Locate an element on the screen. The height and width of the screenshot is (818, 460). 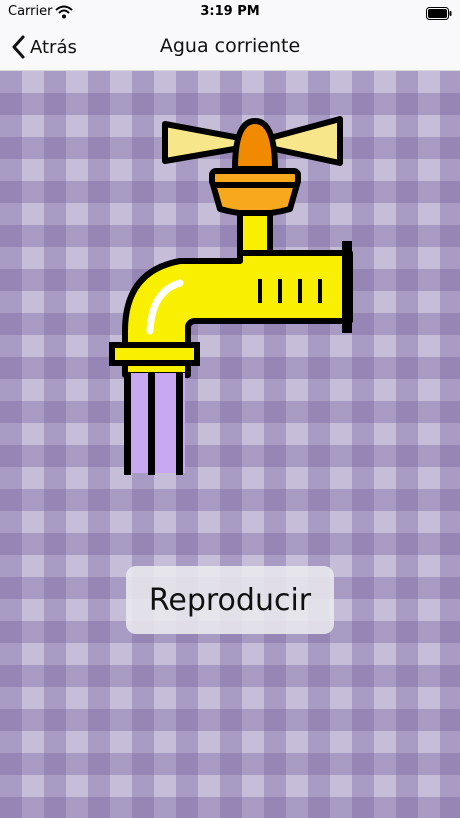
clock: 3:19 PM is located at coordinates (230, 11).